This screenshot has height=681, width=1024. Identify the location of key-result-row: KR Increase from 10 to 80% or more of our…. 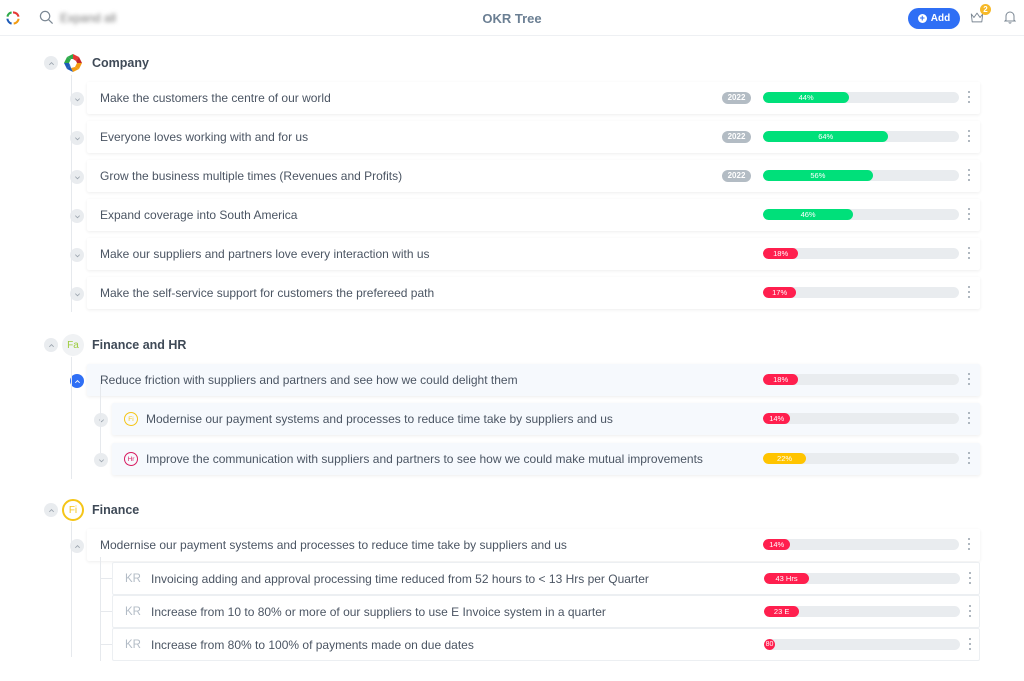
(546, 611).